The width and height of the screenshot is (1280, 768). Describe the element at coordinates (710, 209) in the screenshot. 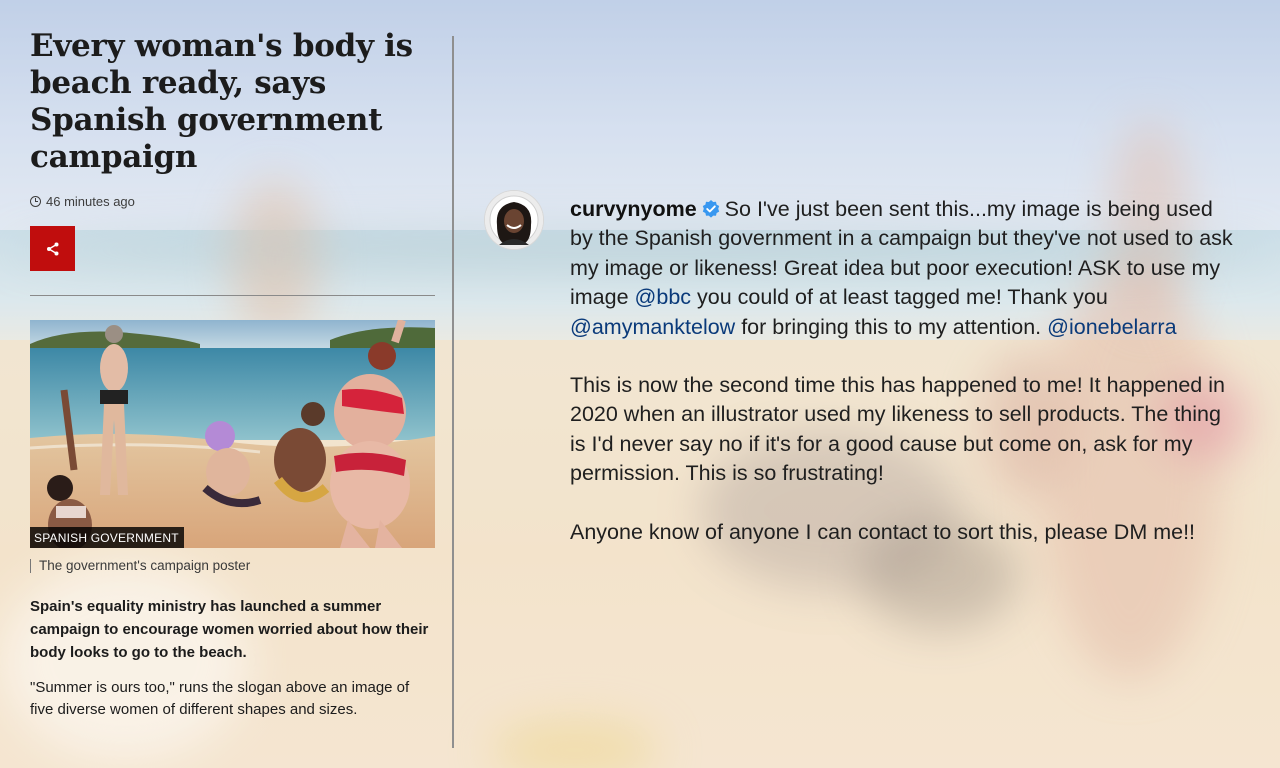

I see `verified-badge-icon` at that location.